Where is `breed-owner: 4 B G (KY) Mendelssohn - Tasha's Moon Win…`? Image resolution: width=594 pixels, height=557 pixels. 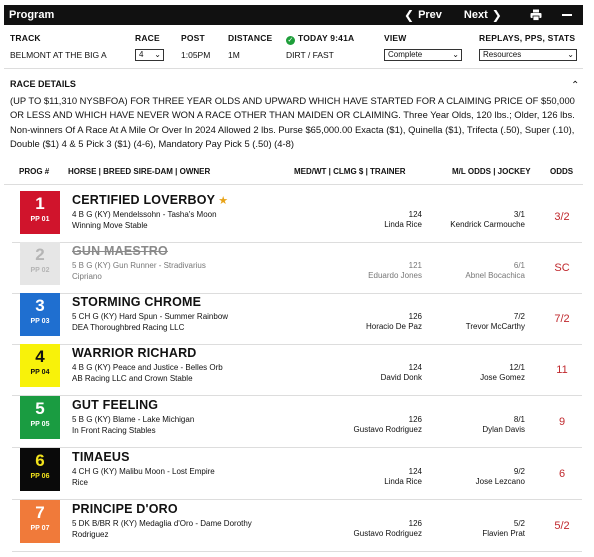
breed-owner: 4 B G (KY) Mendelssohn - Tasha's Moon Win… is located at coordinates (162, 220).